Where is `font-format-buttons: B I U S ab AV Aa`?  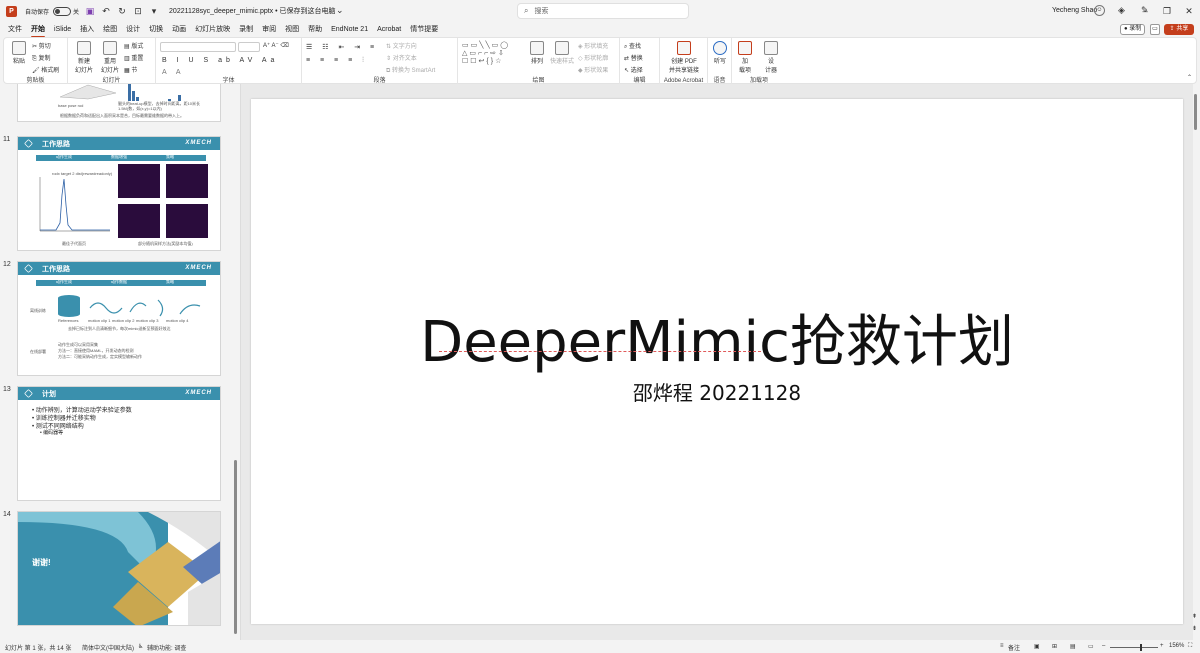
font-format-buttons: B I U S ab AV Aa is located at coordinates (220, 60).